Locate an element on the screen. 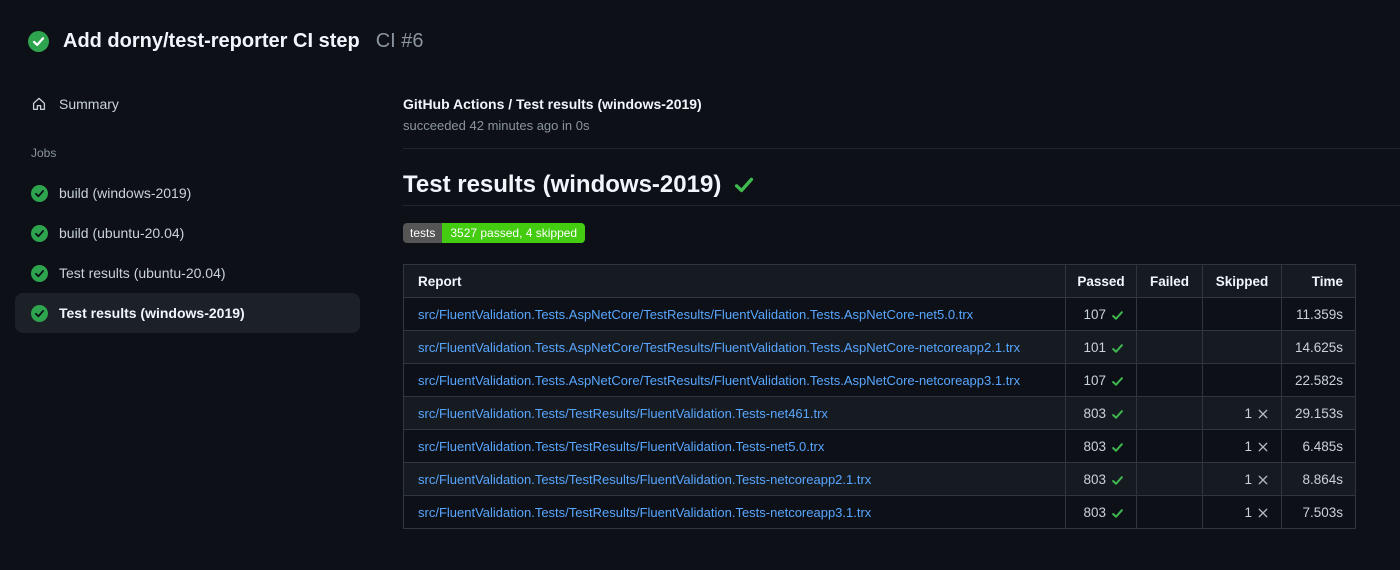 The width and height of the screenshot is (1400, 570). job-label: build (ubuntu-20.04) is located at coordinates (122, 233).